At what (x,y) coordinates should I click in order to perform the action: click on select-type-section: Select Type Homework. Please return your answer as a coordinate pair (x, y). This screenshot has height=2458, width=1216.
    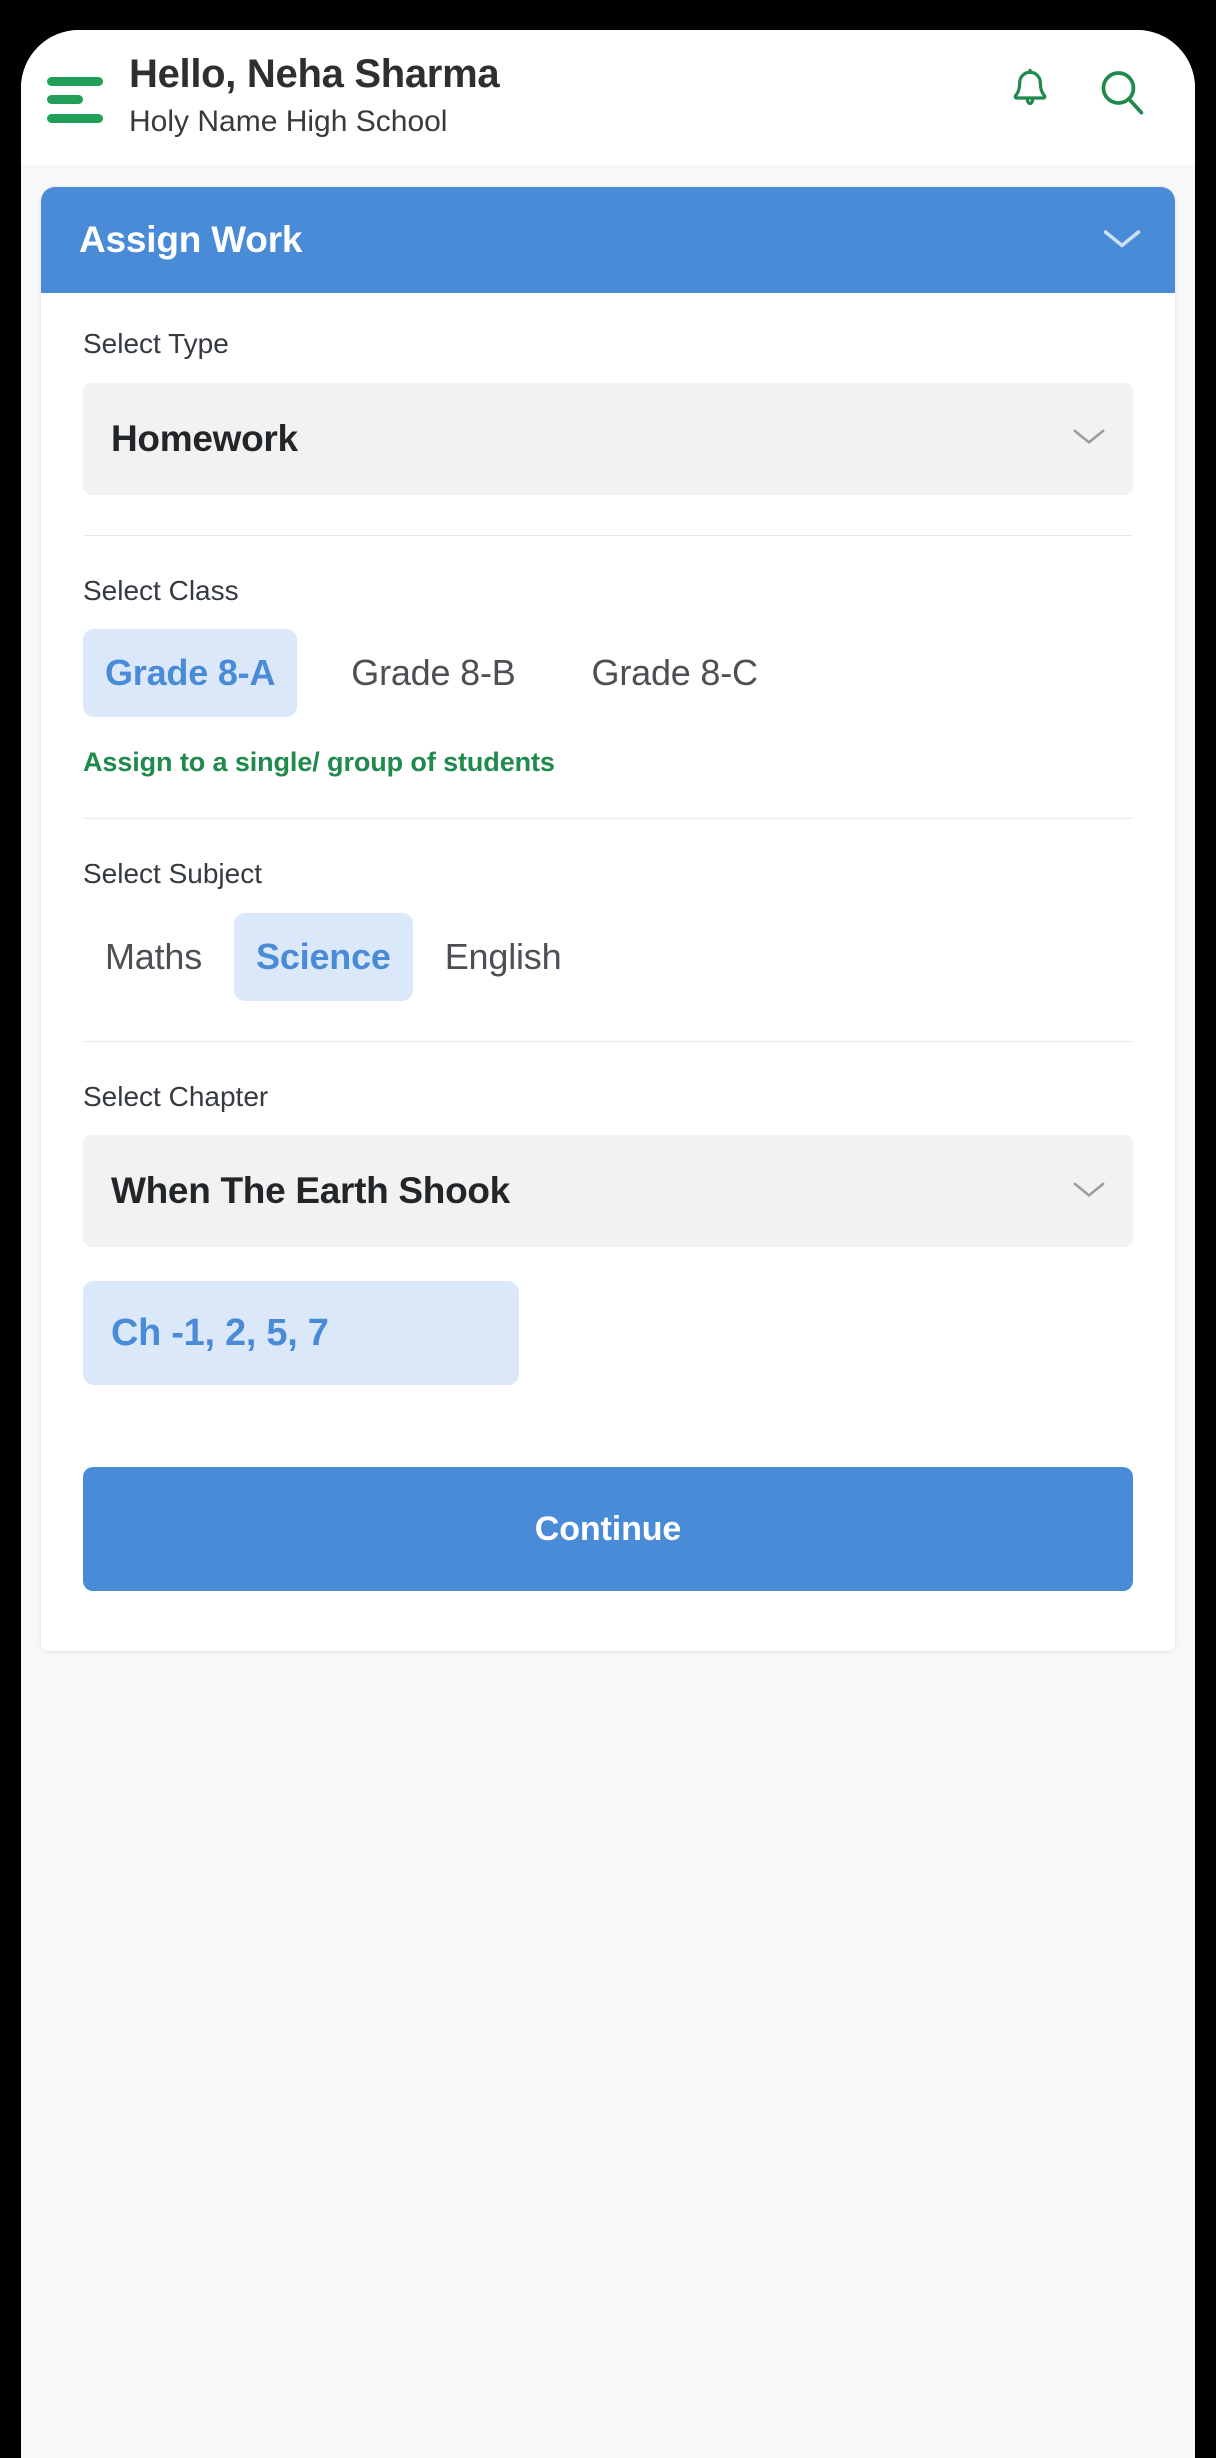
    Looking at the image, I should click on (608, 411).